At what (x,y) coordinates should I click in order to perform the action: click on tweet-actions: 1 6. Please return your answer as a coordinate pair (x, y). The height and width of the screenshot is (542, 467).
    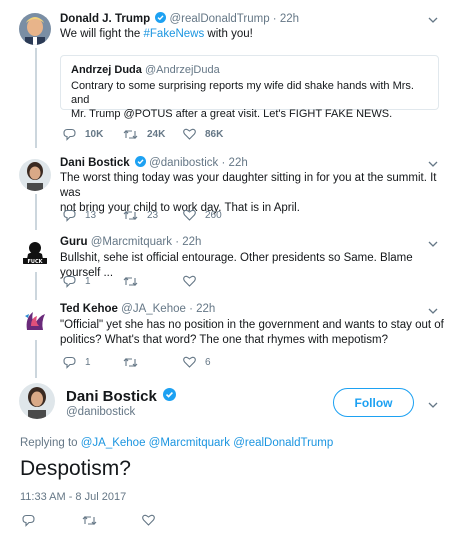
    Looking at the image, I should click on (210, 362).